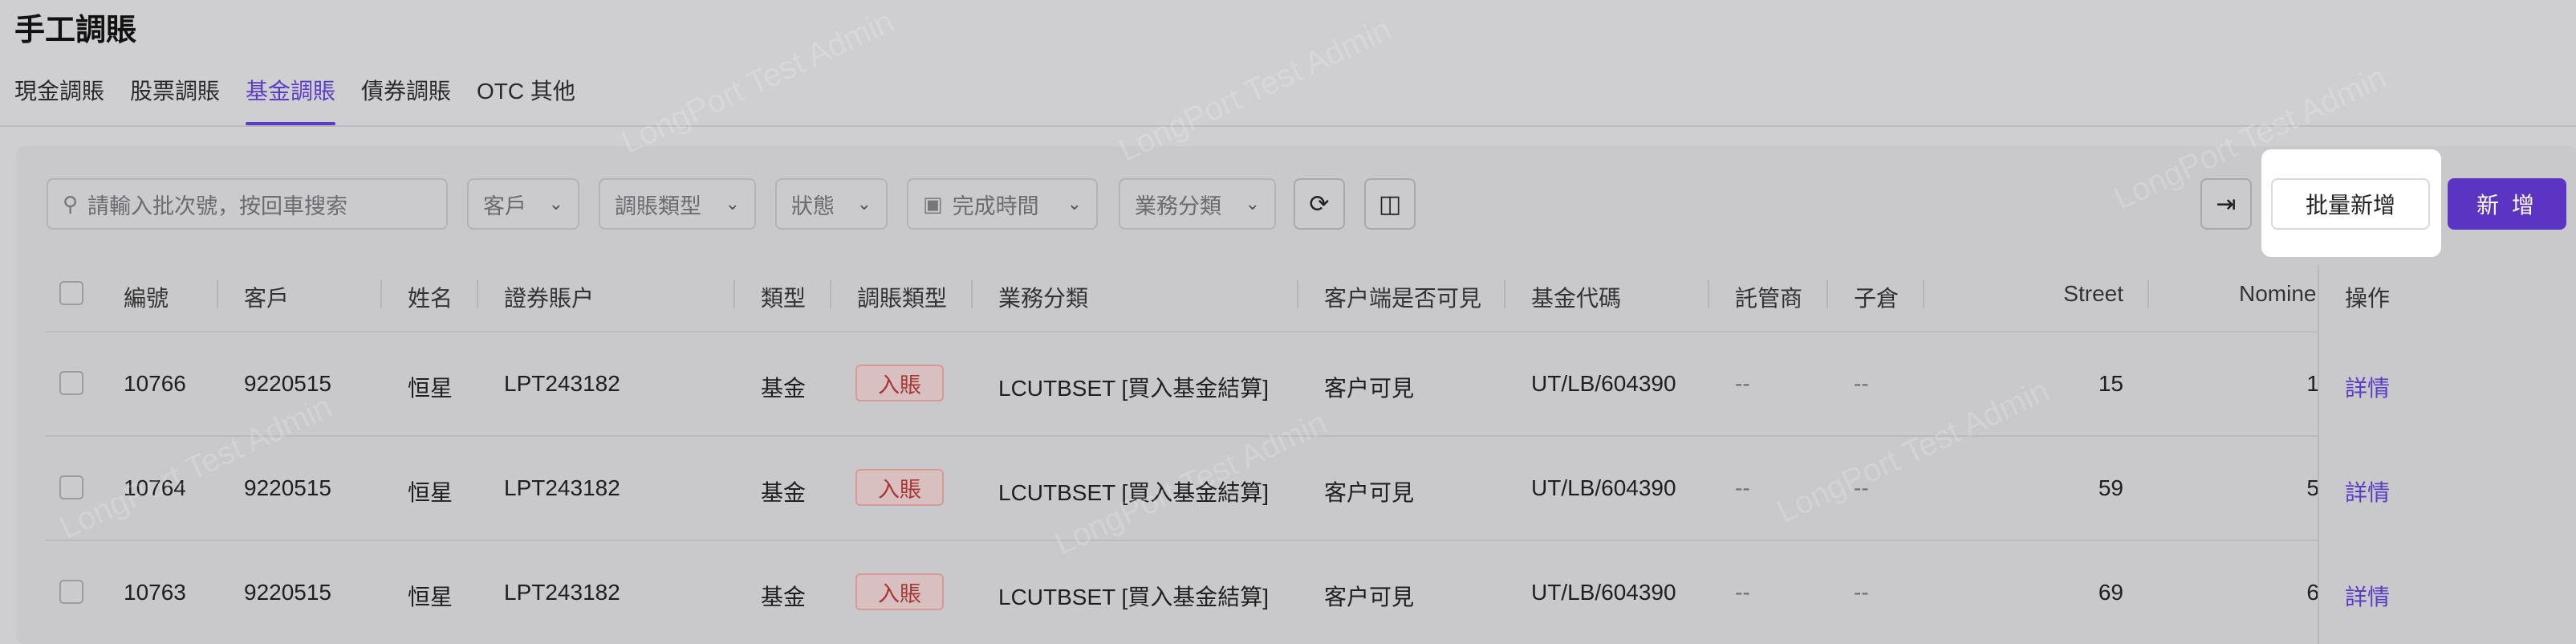 This screenshot has height=644, width=2576. What do you see at coordinates (2093, 293) in the screenshot?
I see `header-street: Street` at bounding box center [2093, 293].